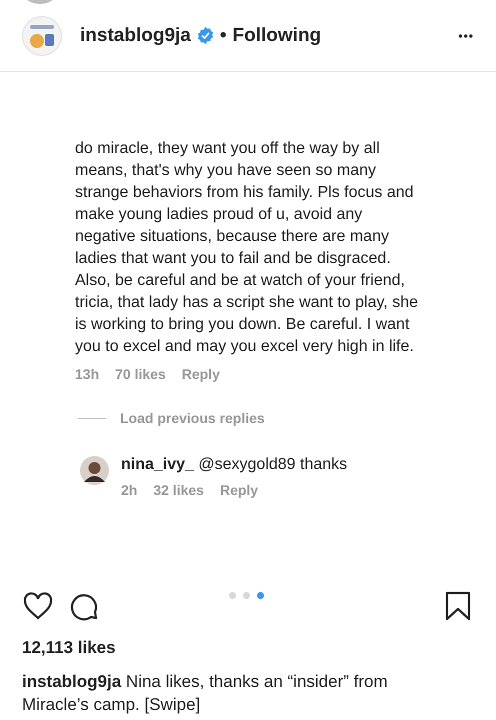 This screenshot has height=720, width=496. I want to click on likes-count: 12,113 likes, so click(248, 648).